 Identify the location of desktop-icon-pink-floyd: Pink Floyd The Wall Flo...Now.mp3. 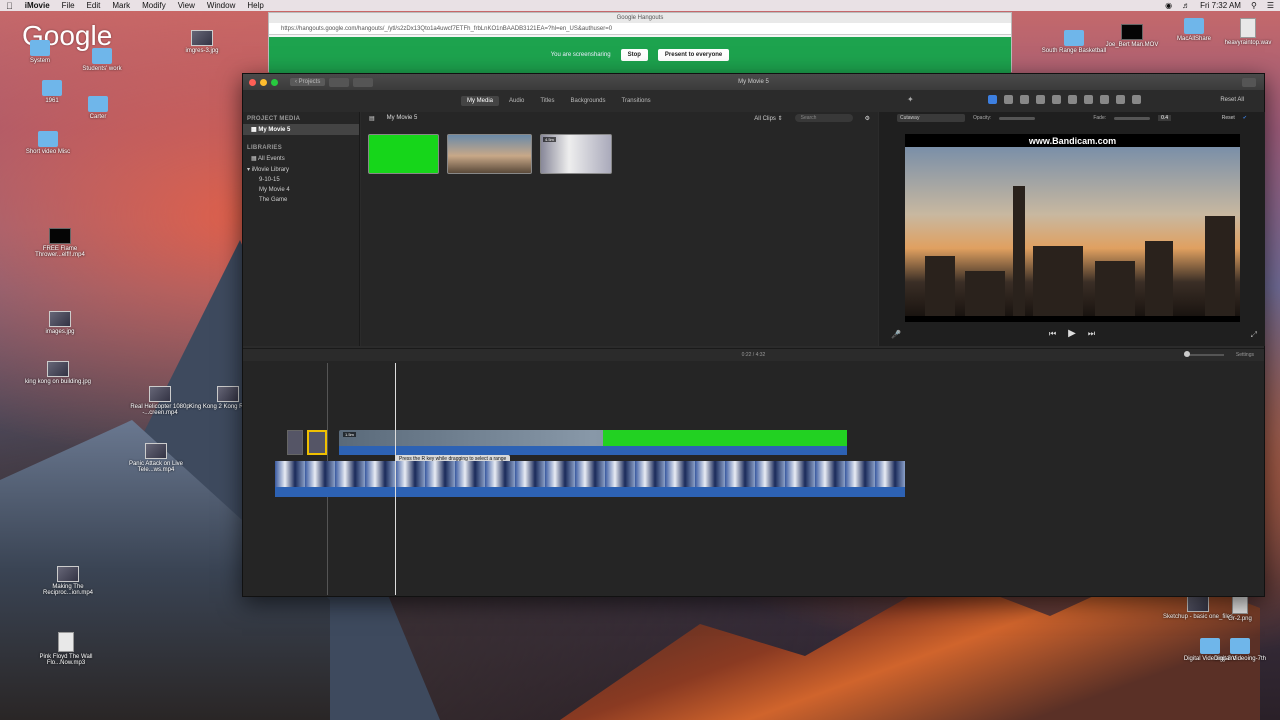
(66, 649).